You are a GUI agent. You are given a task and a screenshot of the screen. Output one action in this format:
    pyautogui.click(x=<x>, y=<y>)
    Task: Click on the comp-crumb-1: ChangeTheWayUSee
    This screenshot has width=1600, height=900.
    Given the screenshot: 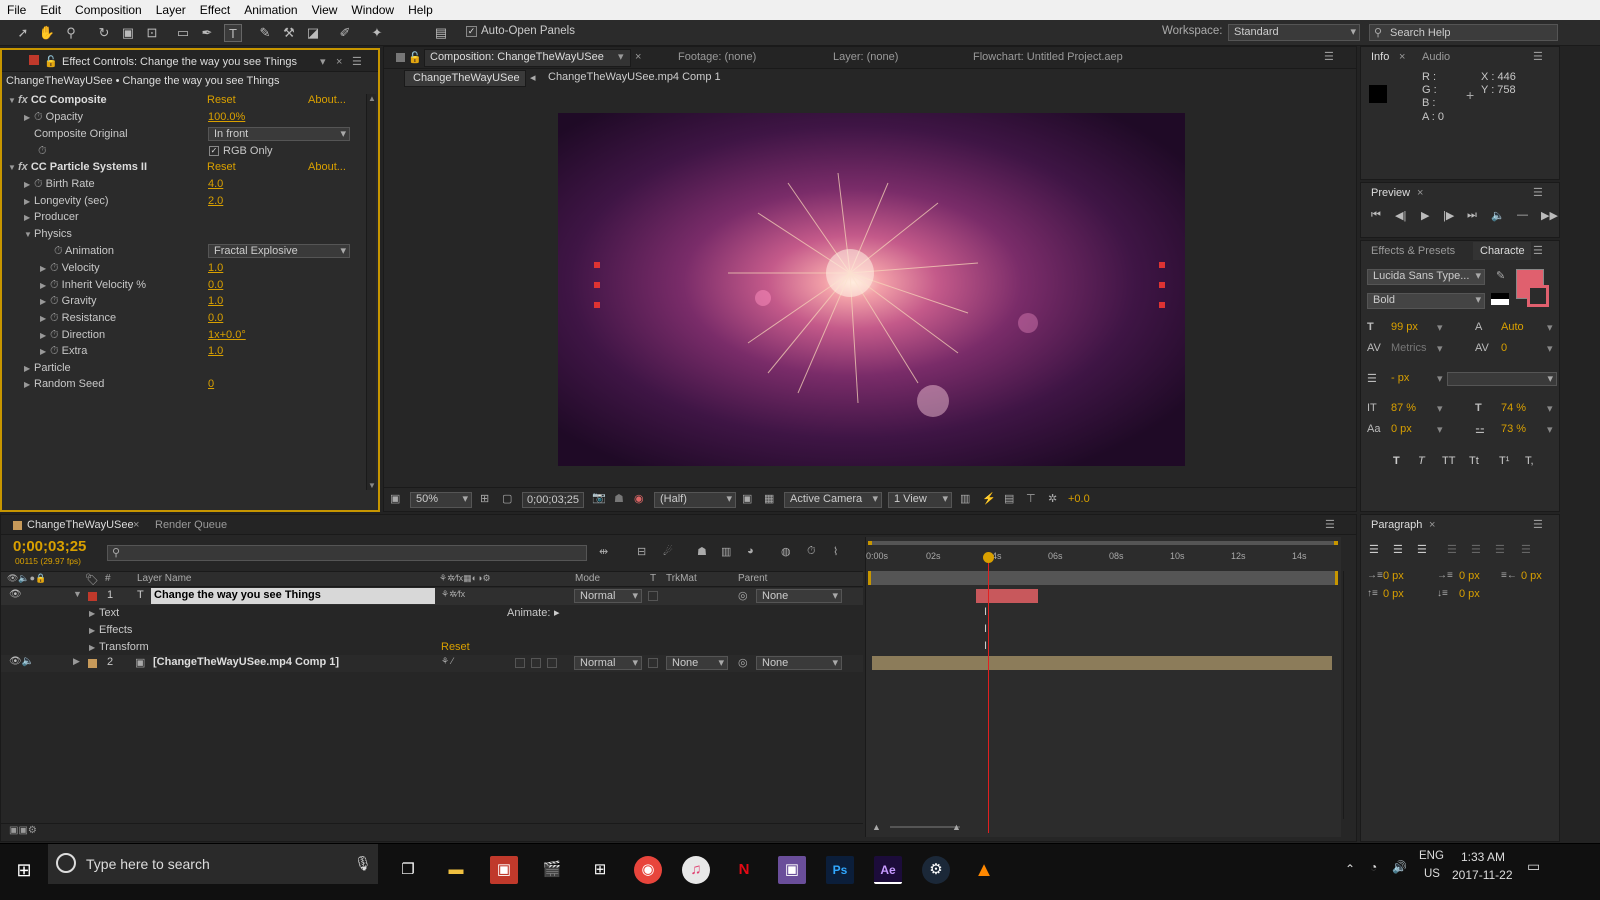 What is the action you would take?
    pyautogui.click(x=465, y=78)
    